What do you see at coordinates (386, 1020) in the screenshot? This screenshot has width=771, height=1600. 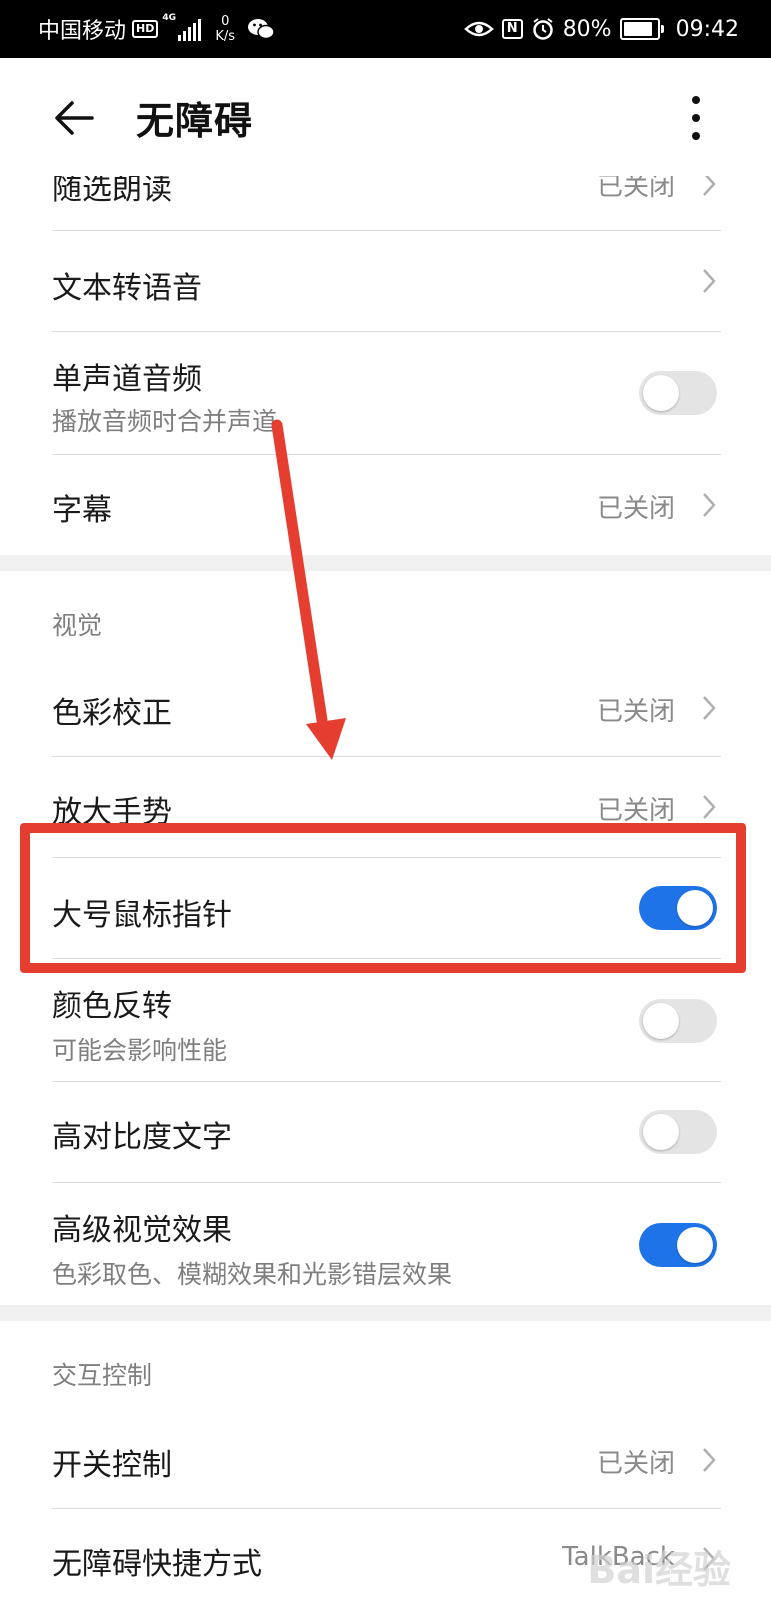 I see `row-color-inversion: 颜色反转 可能会影响性能` at bounding box center [386, 1020].